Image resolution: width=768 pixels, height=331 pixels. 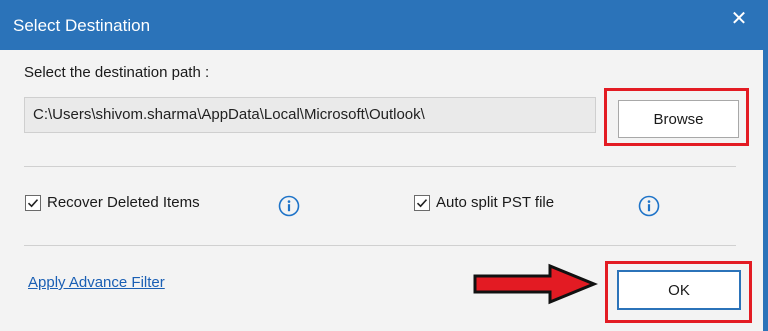 What do you see at coordinates (535, 284) in the screenshot?
I see `red-arrow-annotation` at bounding box center [535, 284].